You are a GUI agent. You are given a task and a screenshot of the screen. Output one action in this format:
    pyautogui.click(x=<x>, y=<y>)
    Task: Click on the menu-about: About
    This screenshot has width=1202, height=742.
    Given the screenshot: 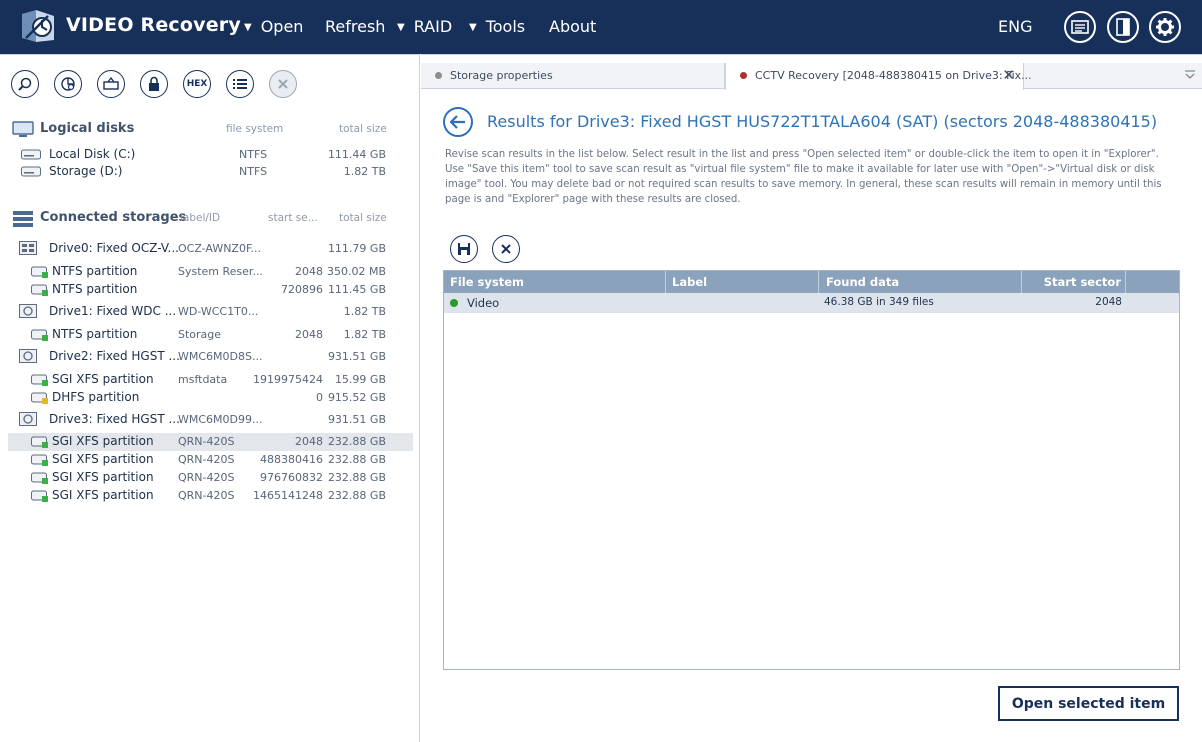 What is the action you would take?
    pyautogui.click(x=572, y=26)
    